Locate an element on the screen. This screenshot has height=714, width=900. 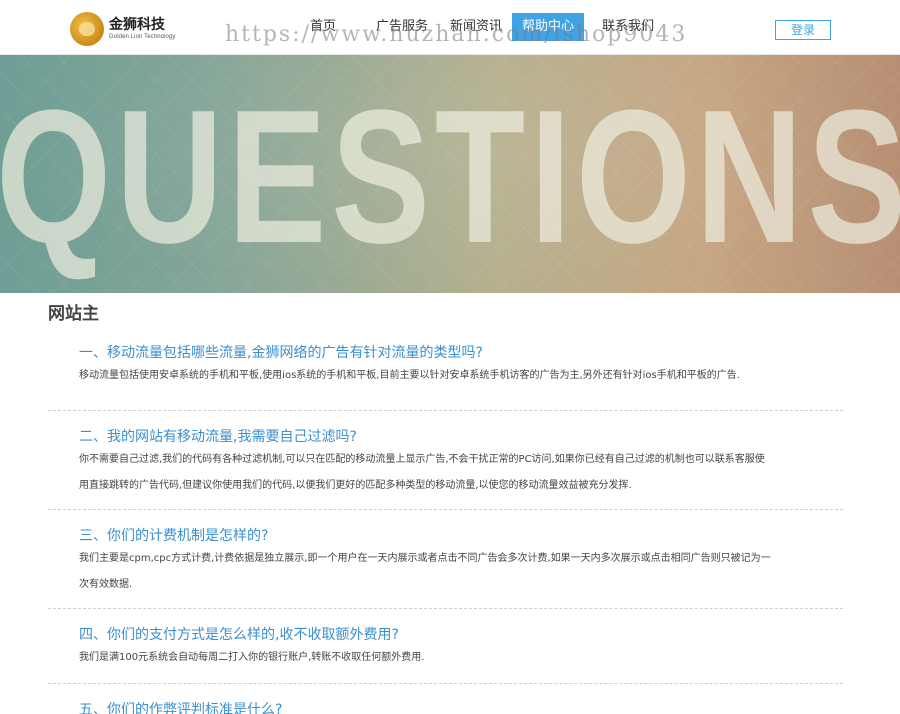
logo: 金狮科技 Golden Lion Technology is located at coordinates (122, 29).